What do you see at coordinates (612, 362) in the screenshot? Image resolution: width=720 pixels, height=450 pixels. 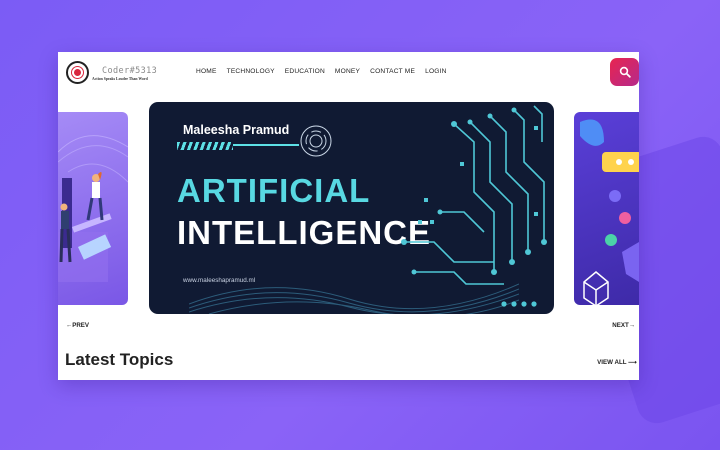 I see `view-all-label: VIEW ALL` at bounding box center [612, 362].